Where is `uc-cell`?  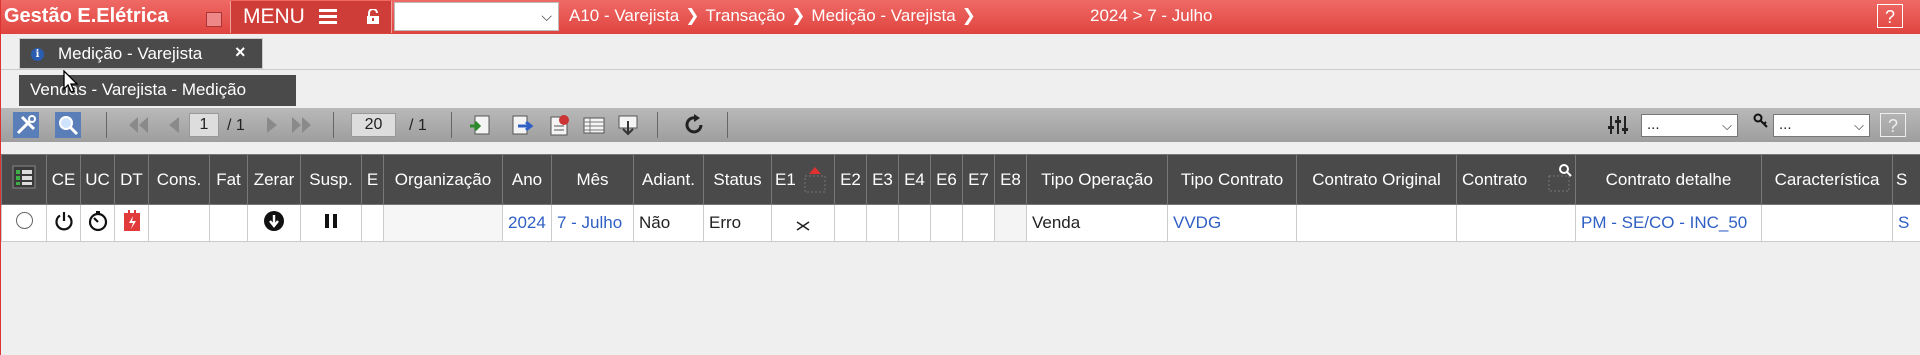
uc-cell is located at coordinates (97, 223).